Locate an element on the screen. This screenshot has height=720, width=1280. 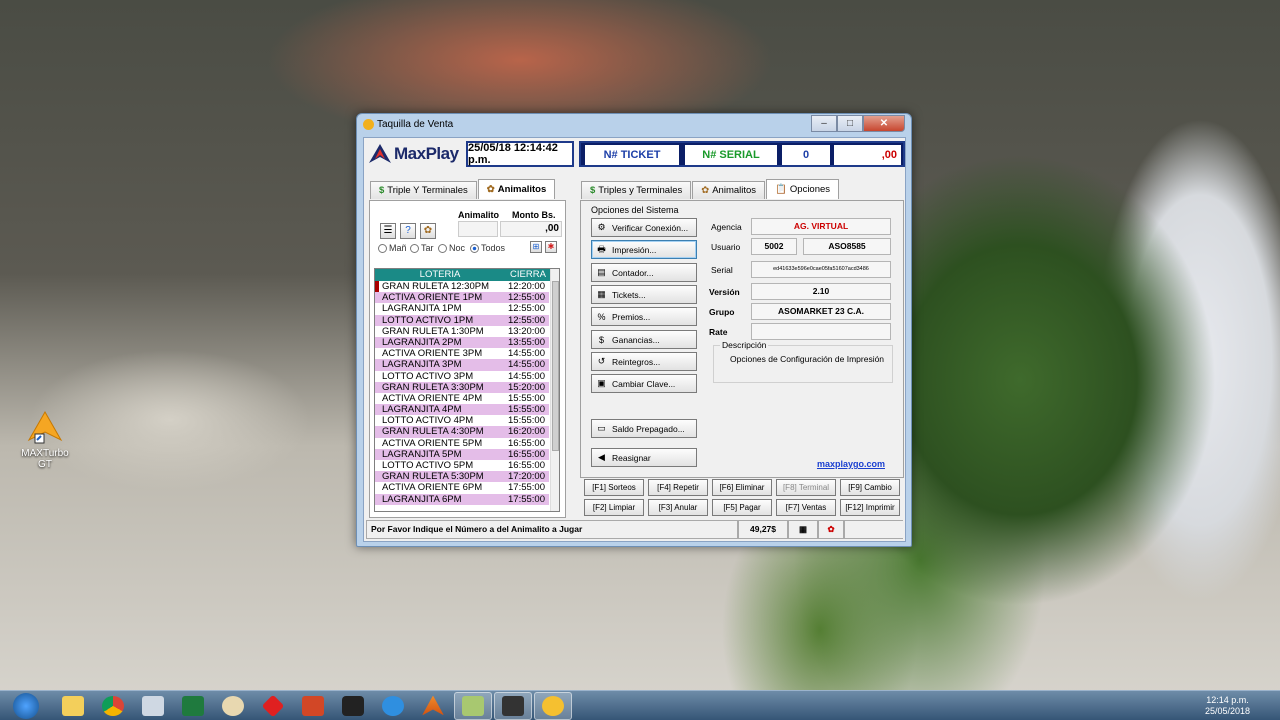
fkey-f8-terminal: [F8] Terminal is located at coordinates (806, 487).